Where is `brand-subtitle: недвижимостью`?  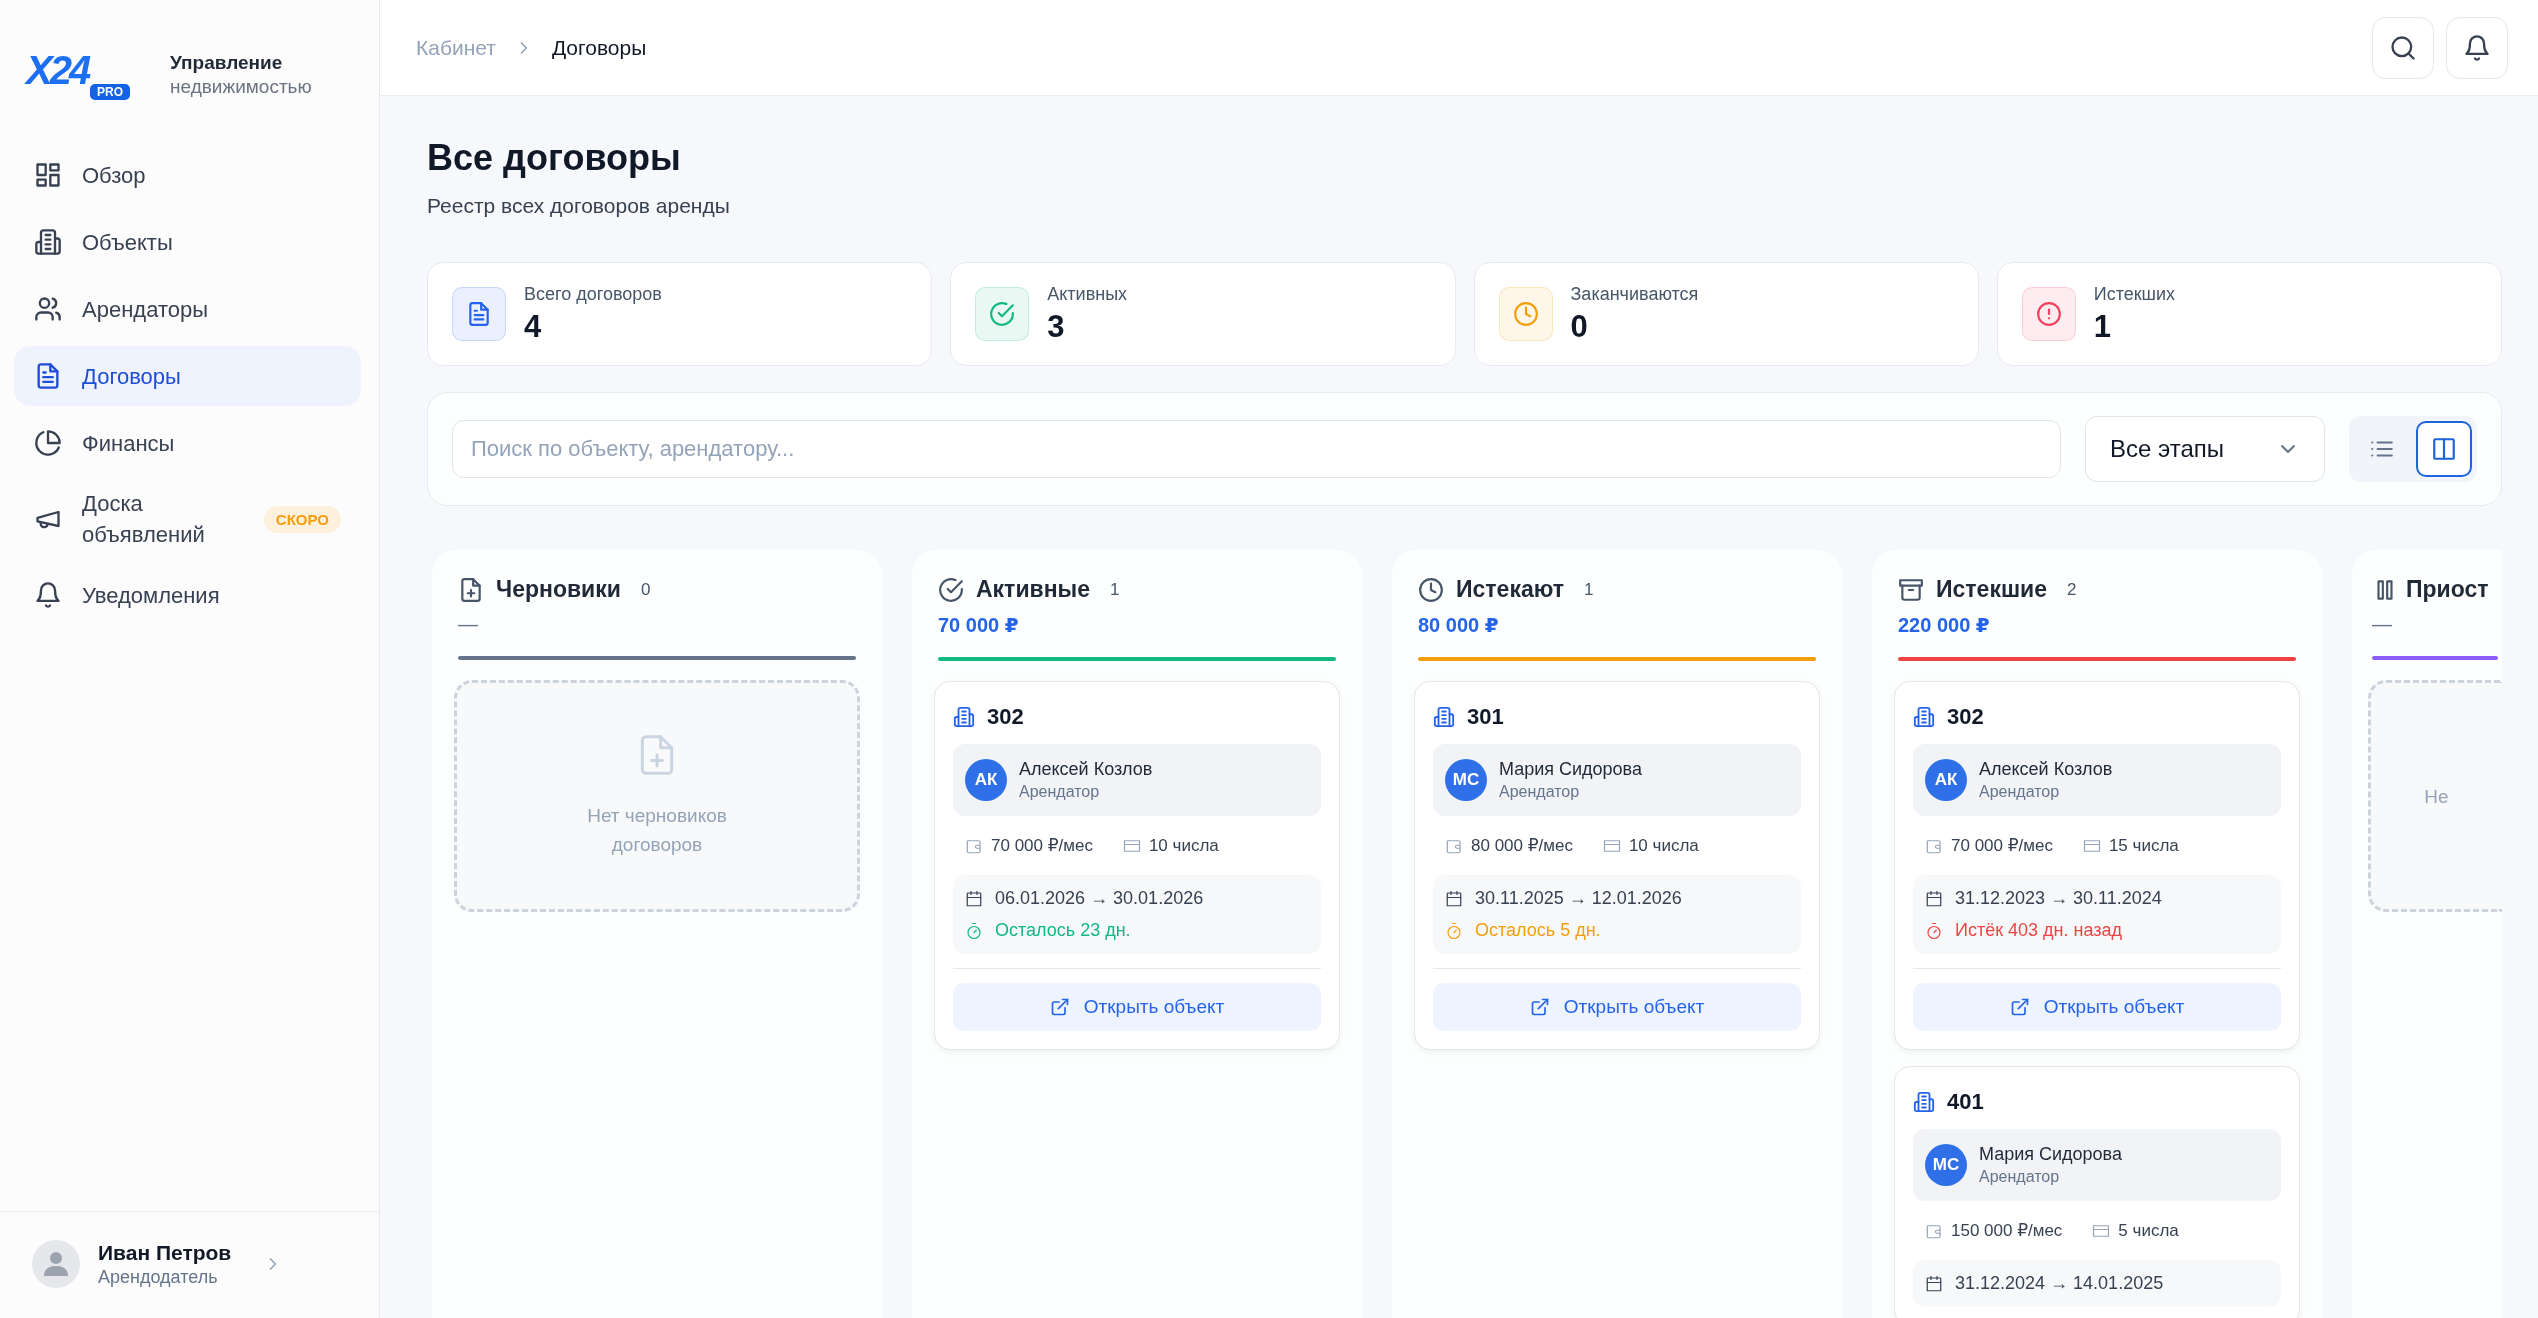 brand-subtitle: недвижимостью is located at coordinates (241, 87).